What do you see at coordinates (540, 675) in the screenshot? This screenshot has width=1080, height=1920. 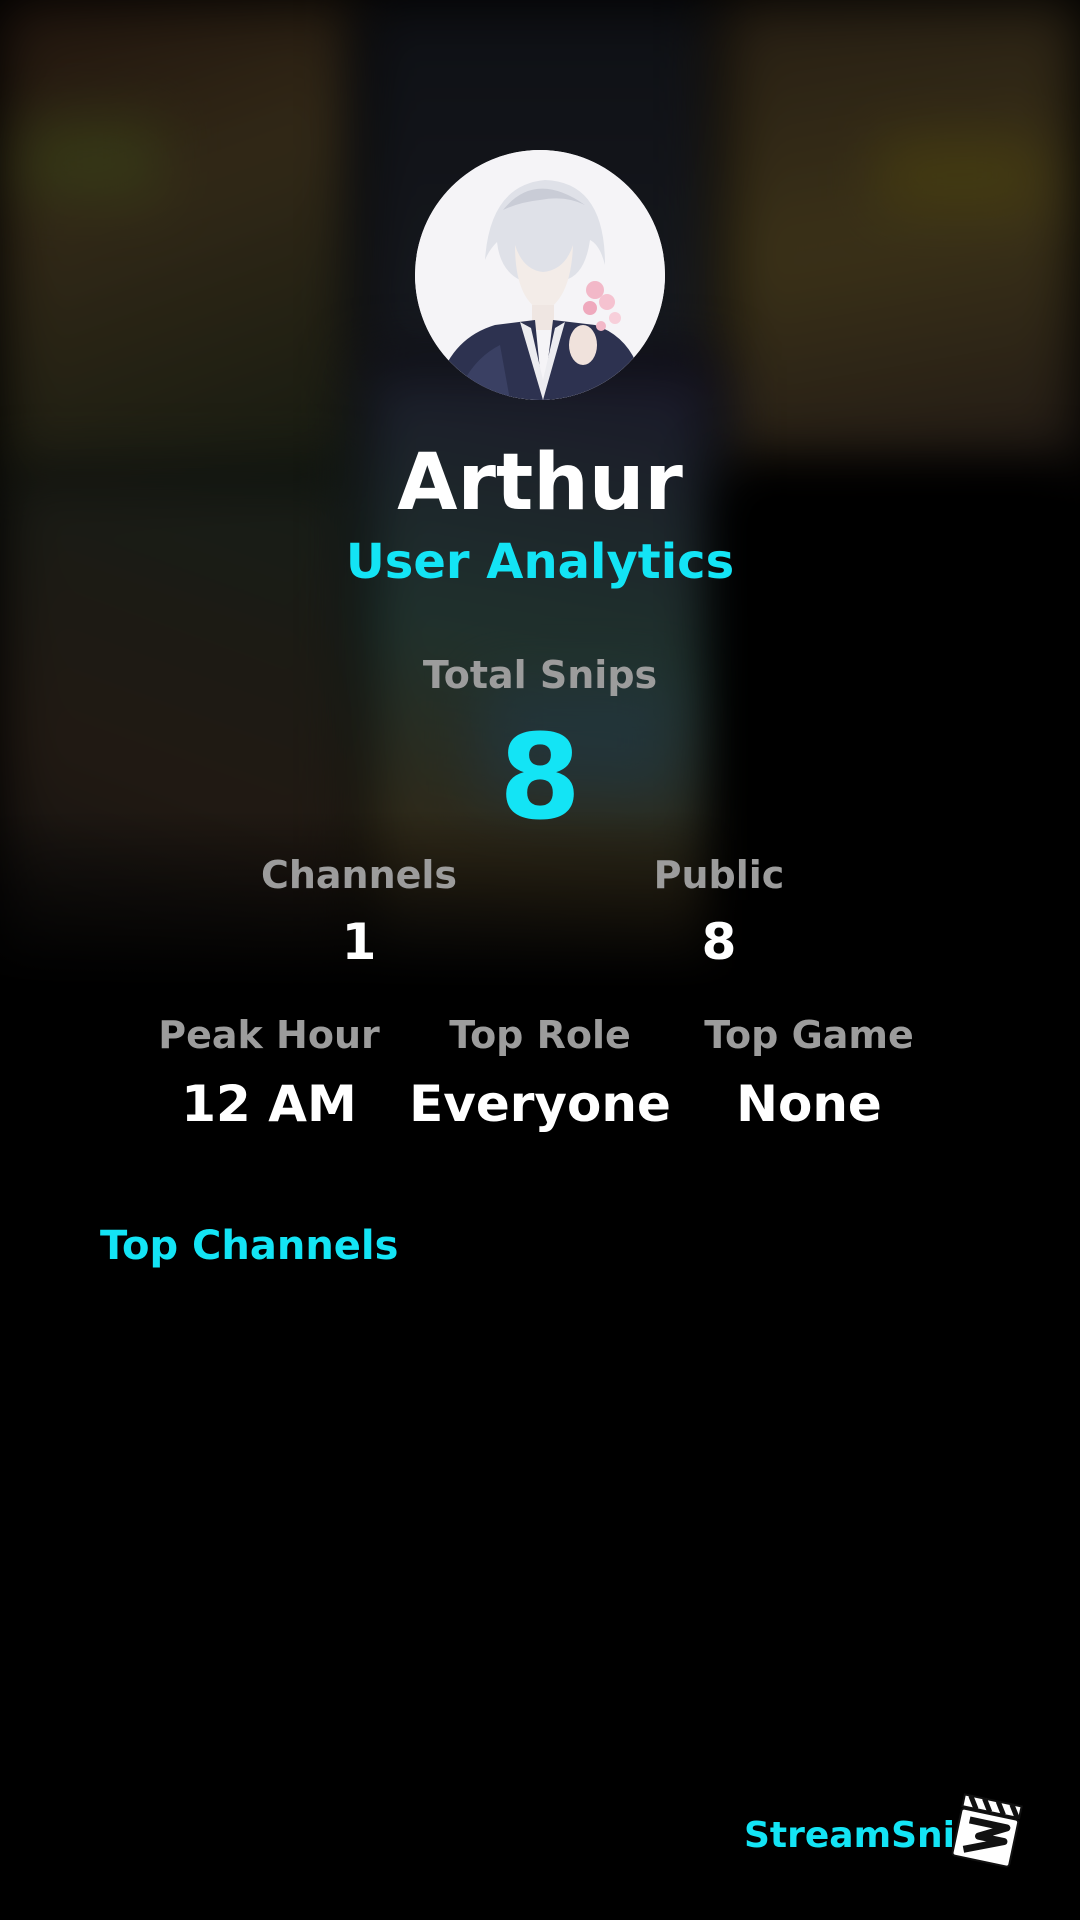 I see `total-snips-label: Total Snips` at bounding box center [540, 675].